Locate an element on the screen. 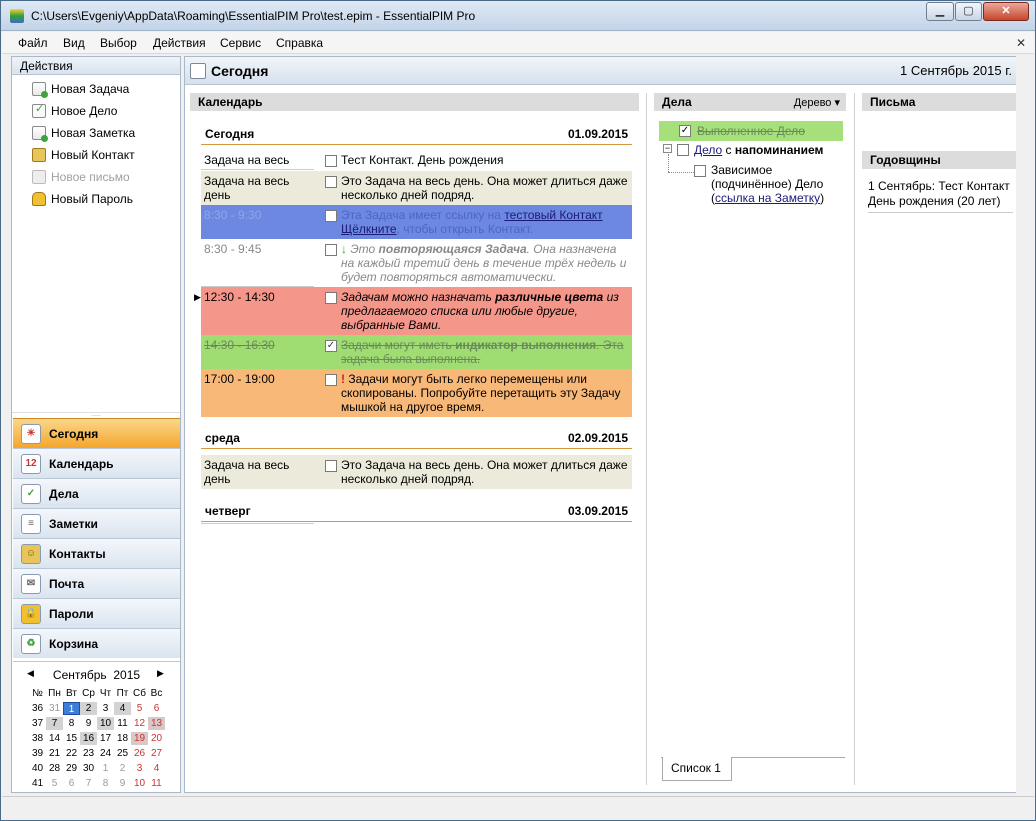 The image size is (1036, 821). menu-file: Файл is located at coordinates (33, 43).